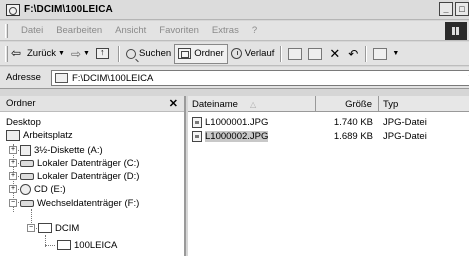  Describe the element at coordinates (380, 53) in the screenshot. I see `views-icon` at that location.